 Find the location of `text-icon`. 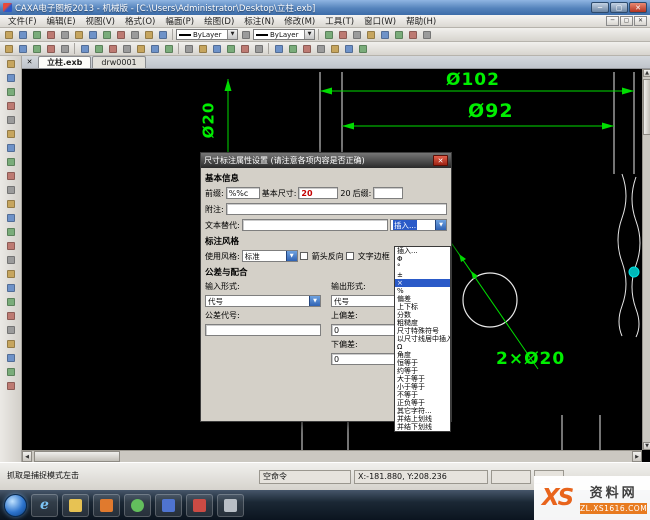

text-icon is located at coordinates (11, 218).